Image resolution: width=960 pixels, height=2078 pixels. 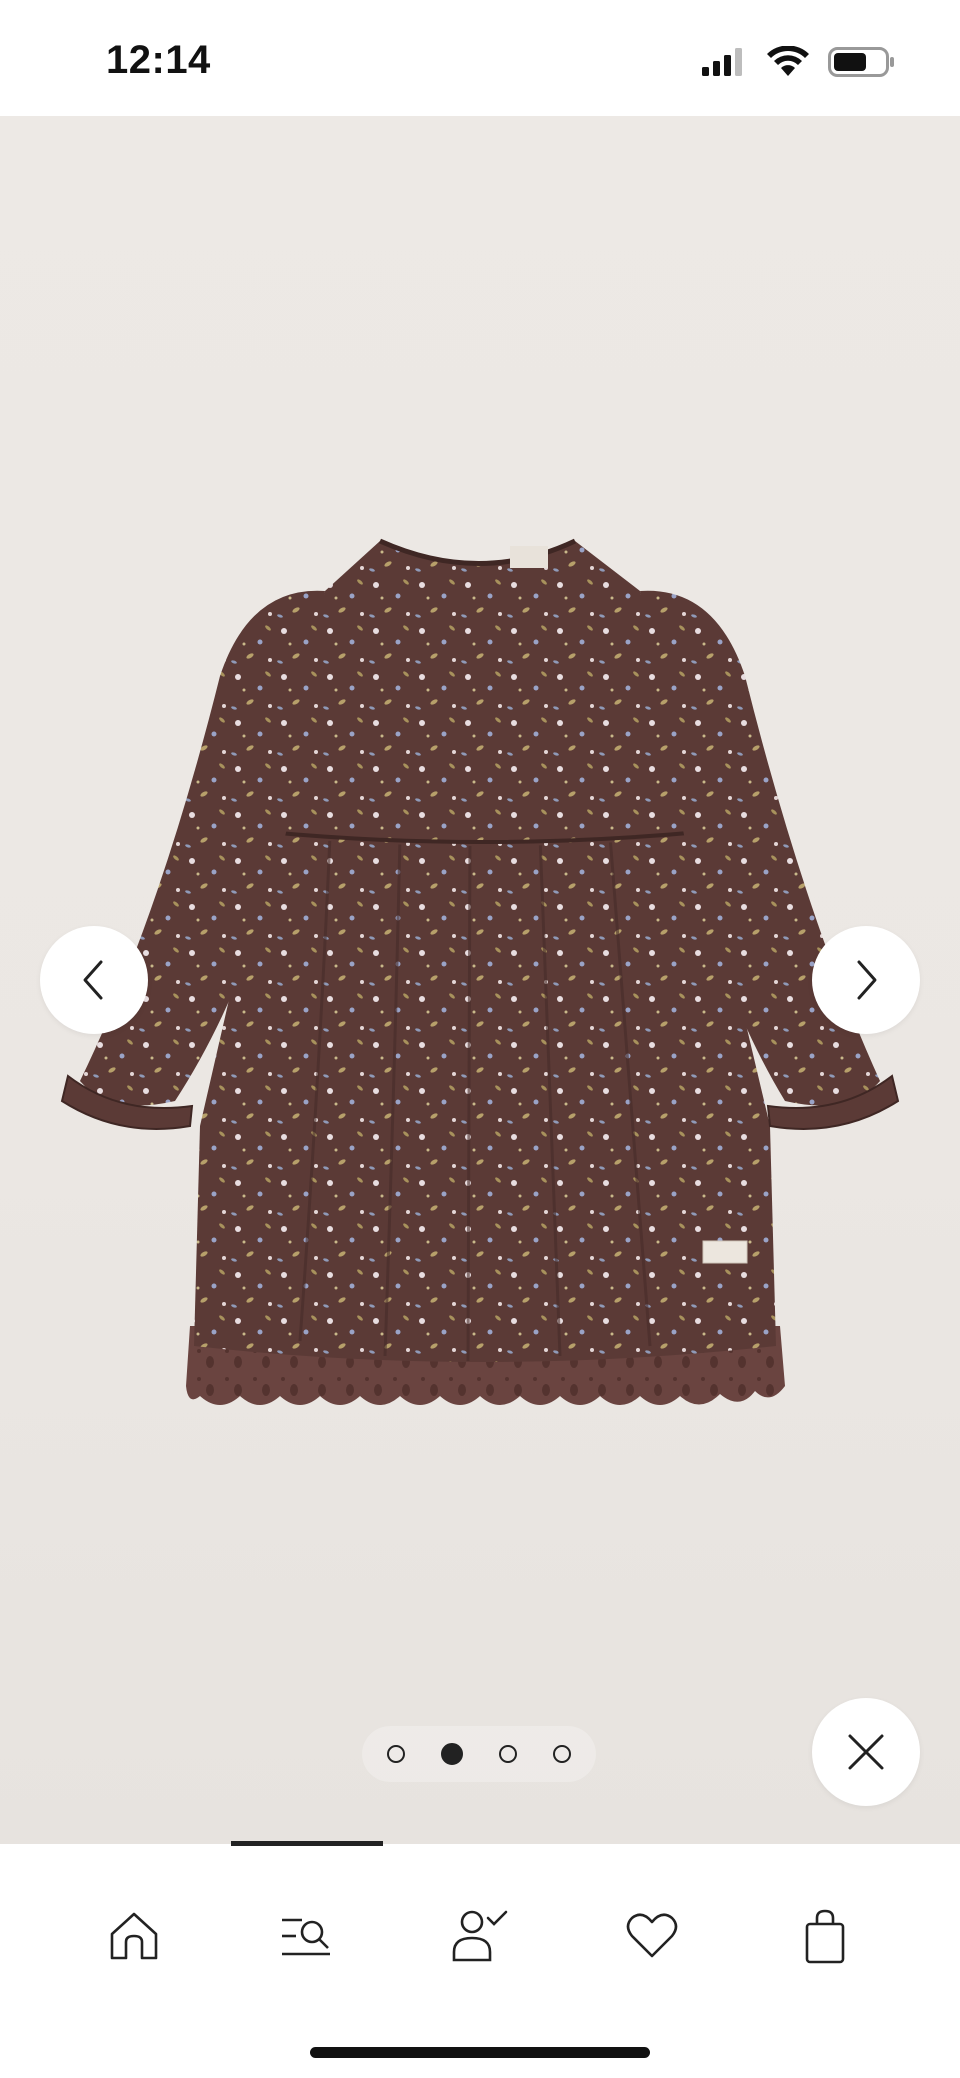 I want to click on account-icon, so click(x=480, y=1936).